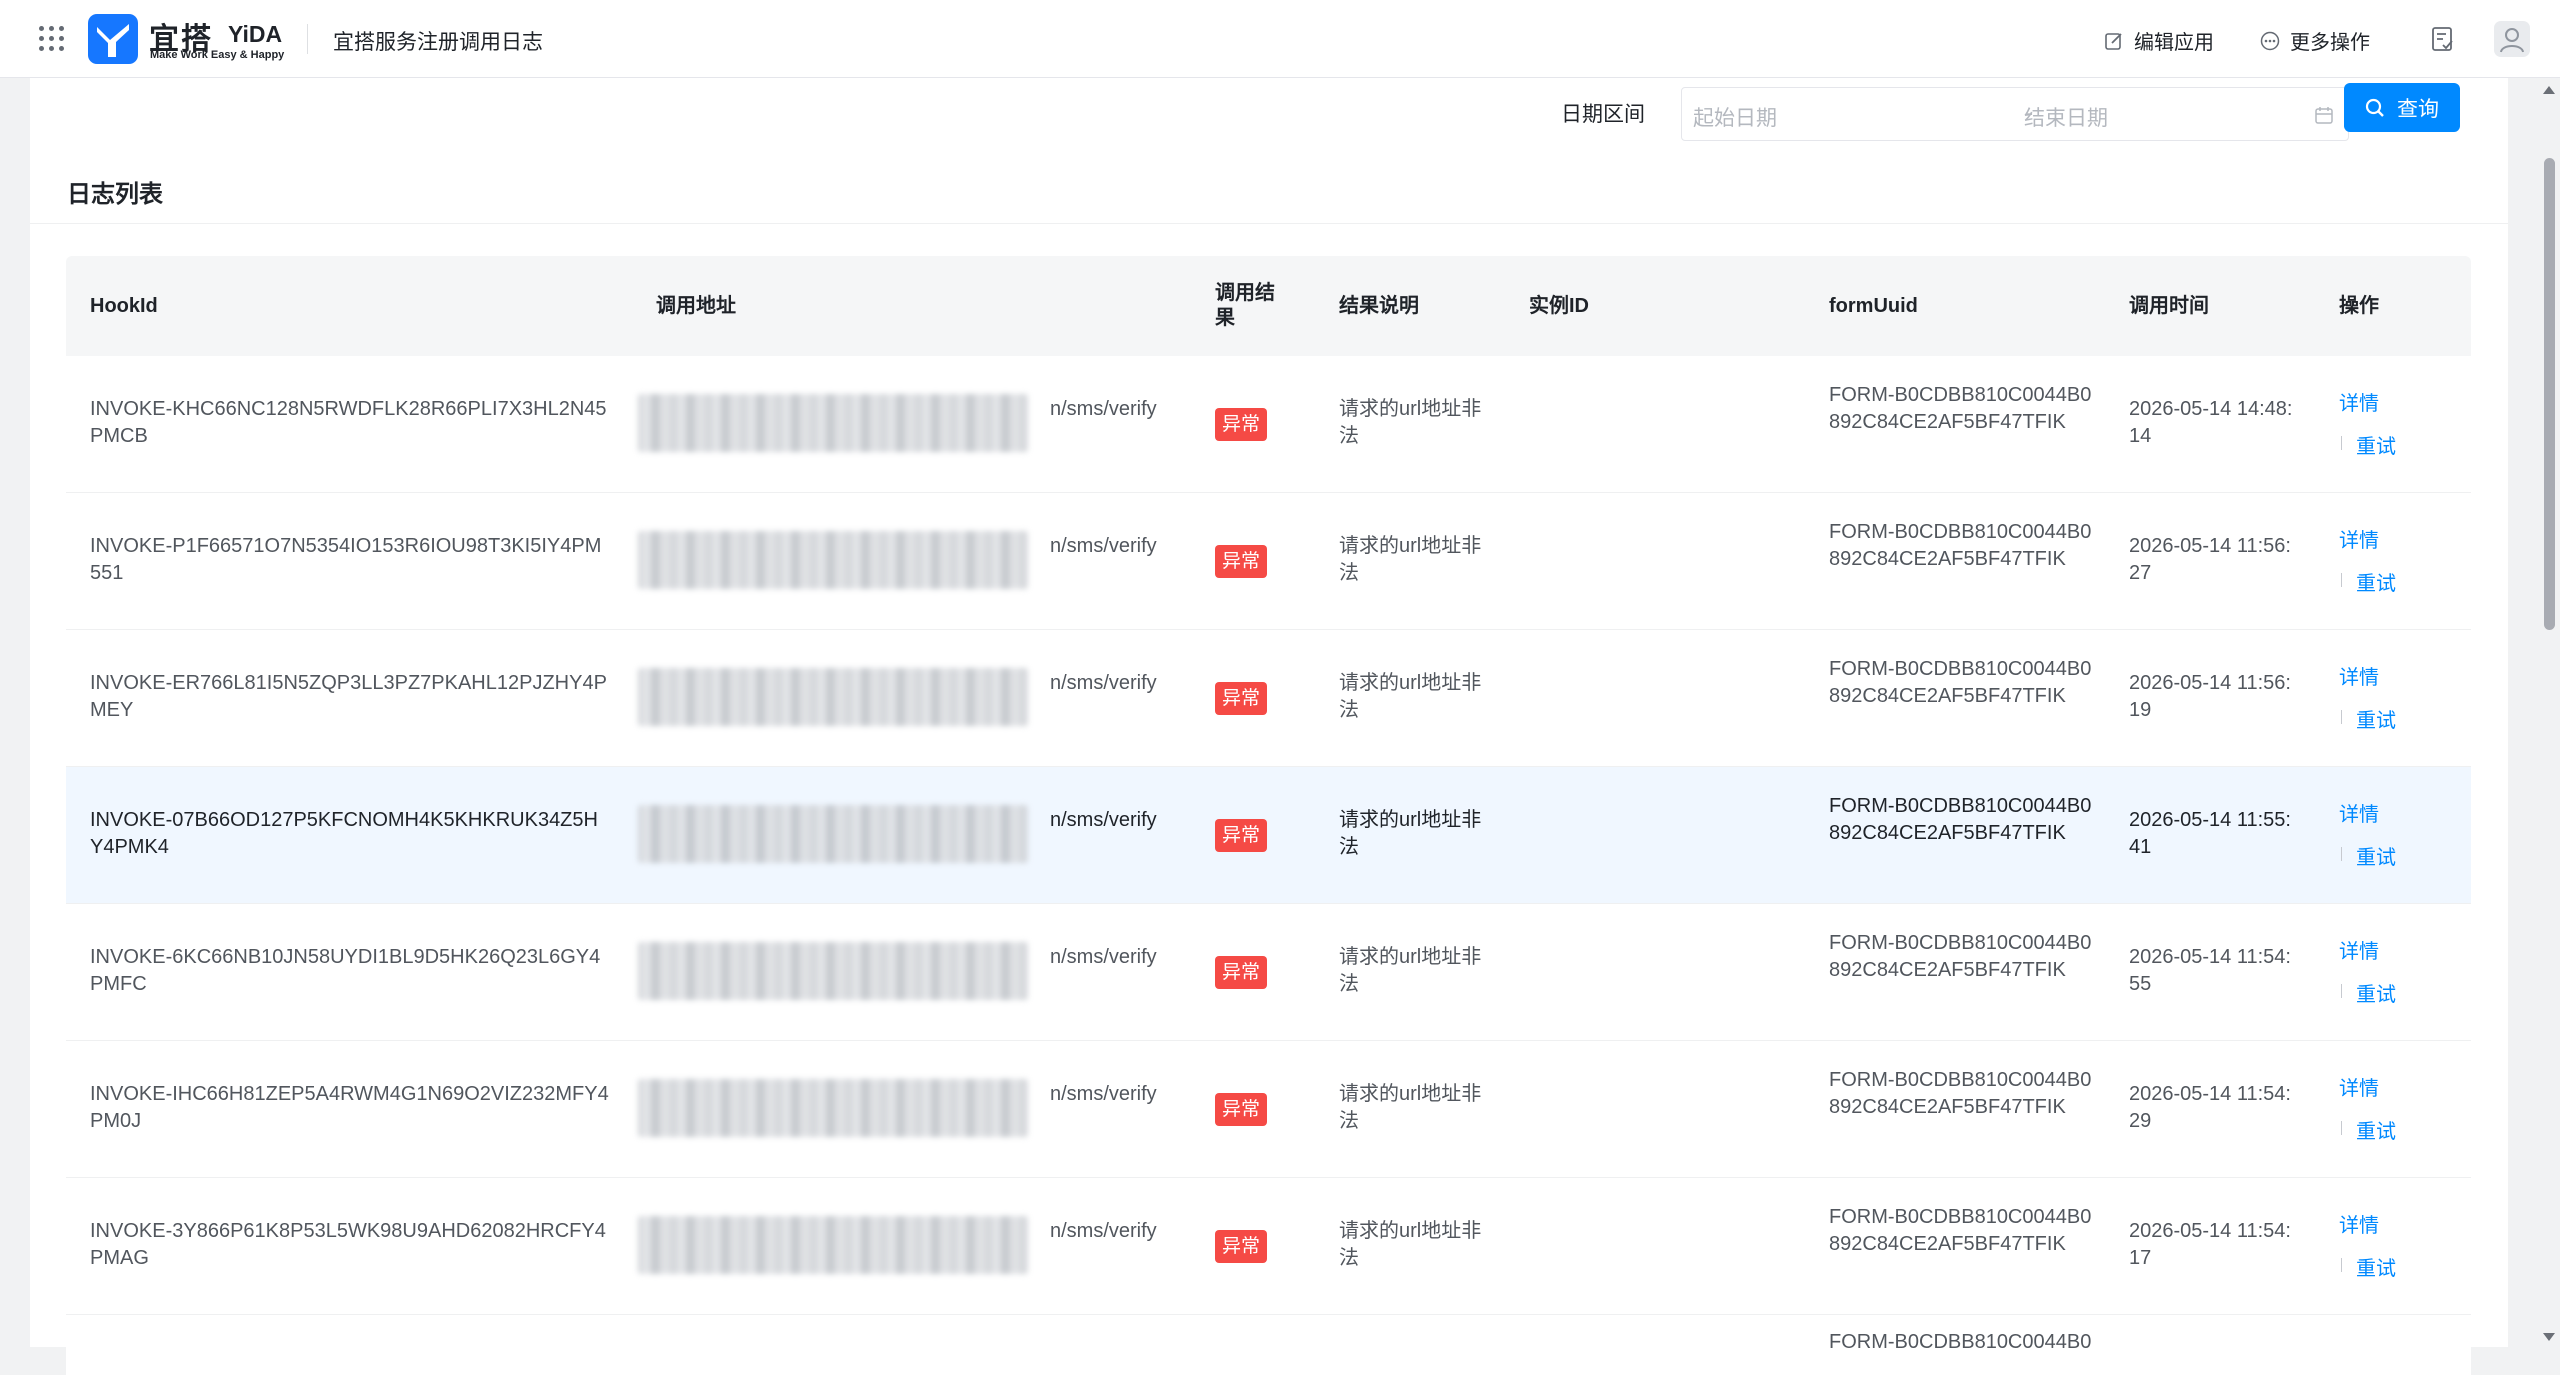 The width and height of the screenshot is (2560, 1375). I want to click on invoke-time-cell: 2026-05-14 11:56:27, so click(2210, 559).